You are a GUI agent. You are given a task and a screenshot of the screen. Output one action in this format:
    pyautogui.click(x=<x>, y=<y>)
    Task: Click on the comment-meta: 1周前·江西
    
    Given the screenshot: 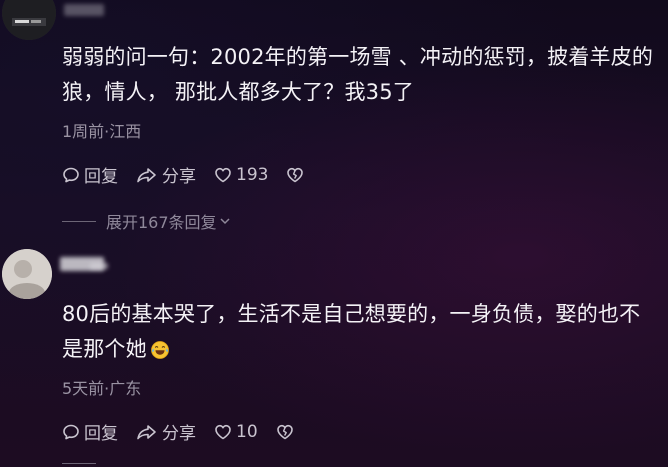 What is the action you would take?
    pyautogui.click(x=102, y=131)
    